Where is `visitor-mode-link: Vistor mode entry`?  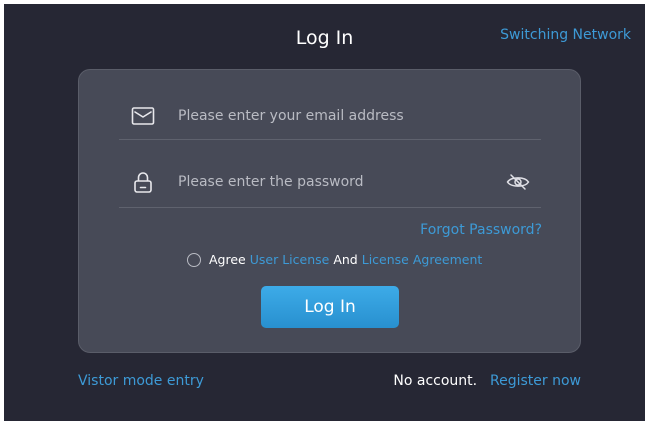
visitor-mode-link: Vistor mode entry is located at coordinates (141, 381).